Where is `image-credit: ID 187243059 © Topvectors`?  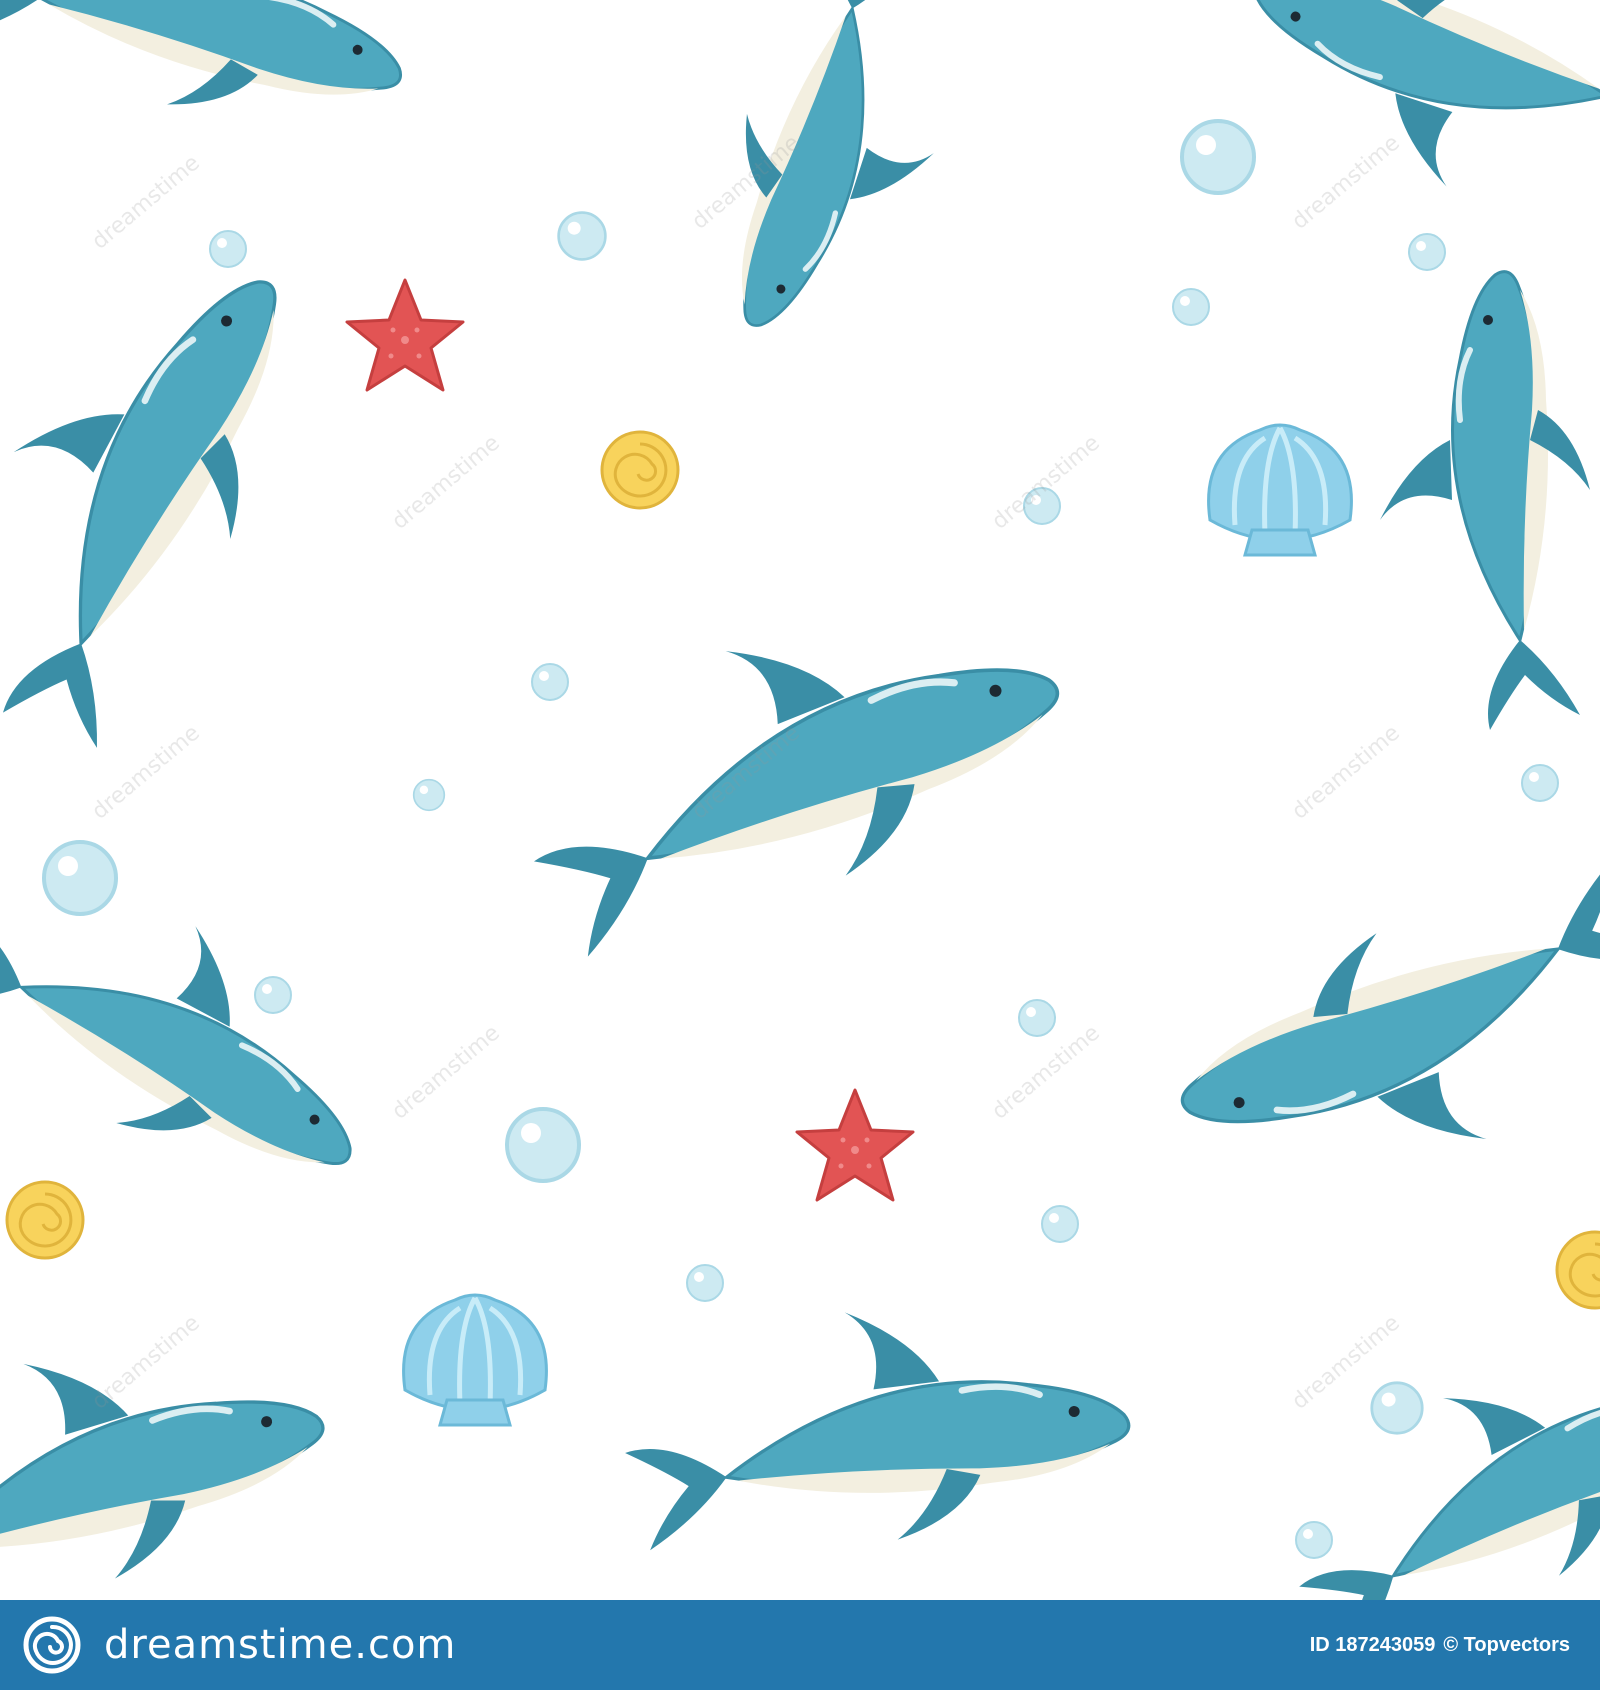 image-credit: ID 187243059 © Topvectors is located at coordinates (1440, 1645).